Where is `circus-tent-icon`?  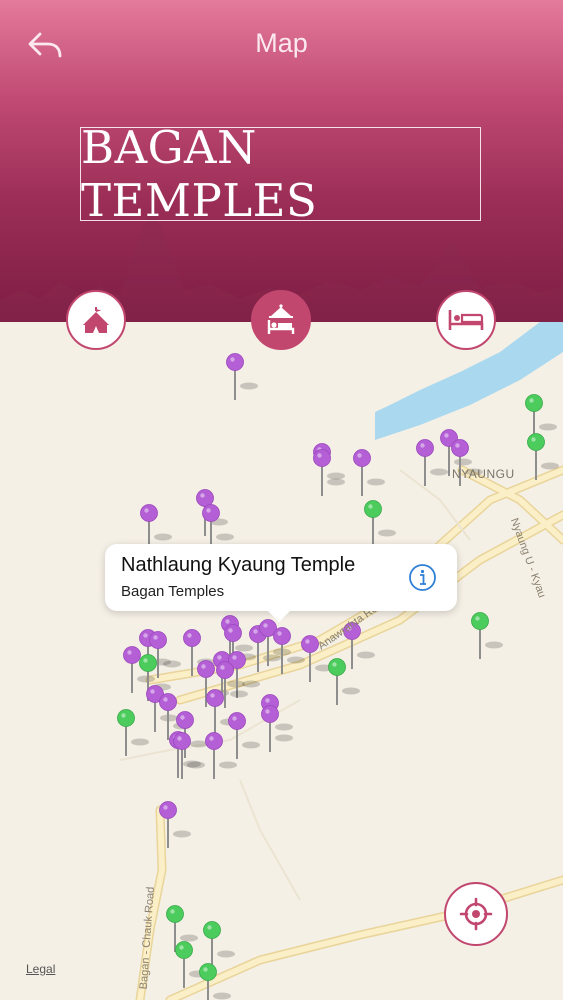
circus-tent-icon is located at coordinates (96, 320).